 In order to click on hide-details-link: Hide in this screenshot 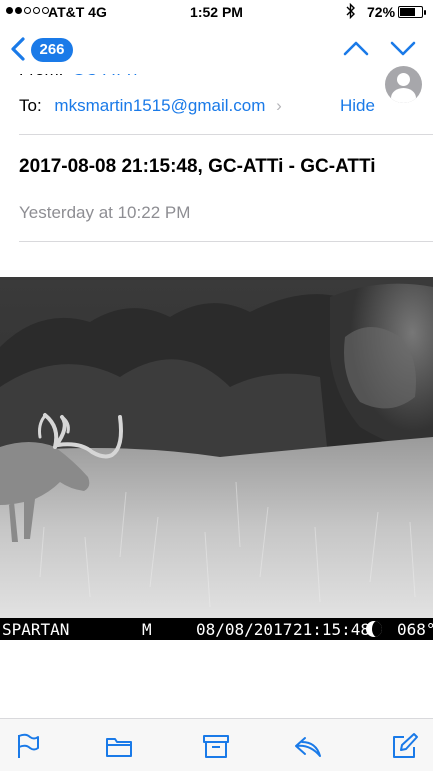, I will do `click(357, 106)`.